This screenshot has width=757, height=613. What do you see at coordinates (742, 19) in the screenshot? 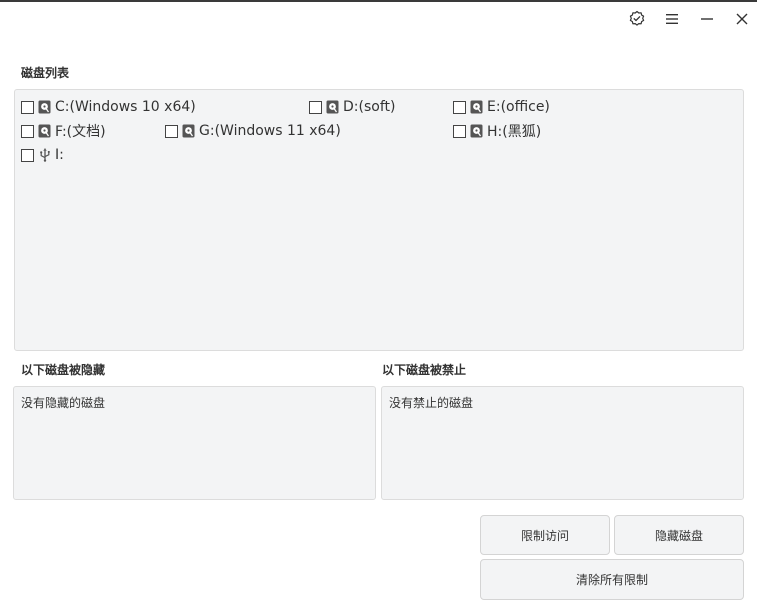
I see `close-icon` at bounding box center [742, 19].